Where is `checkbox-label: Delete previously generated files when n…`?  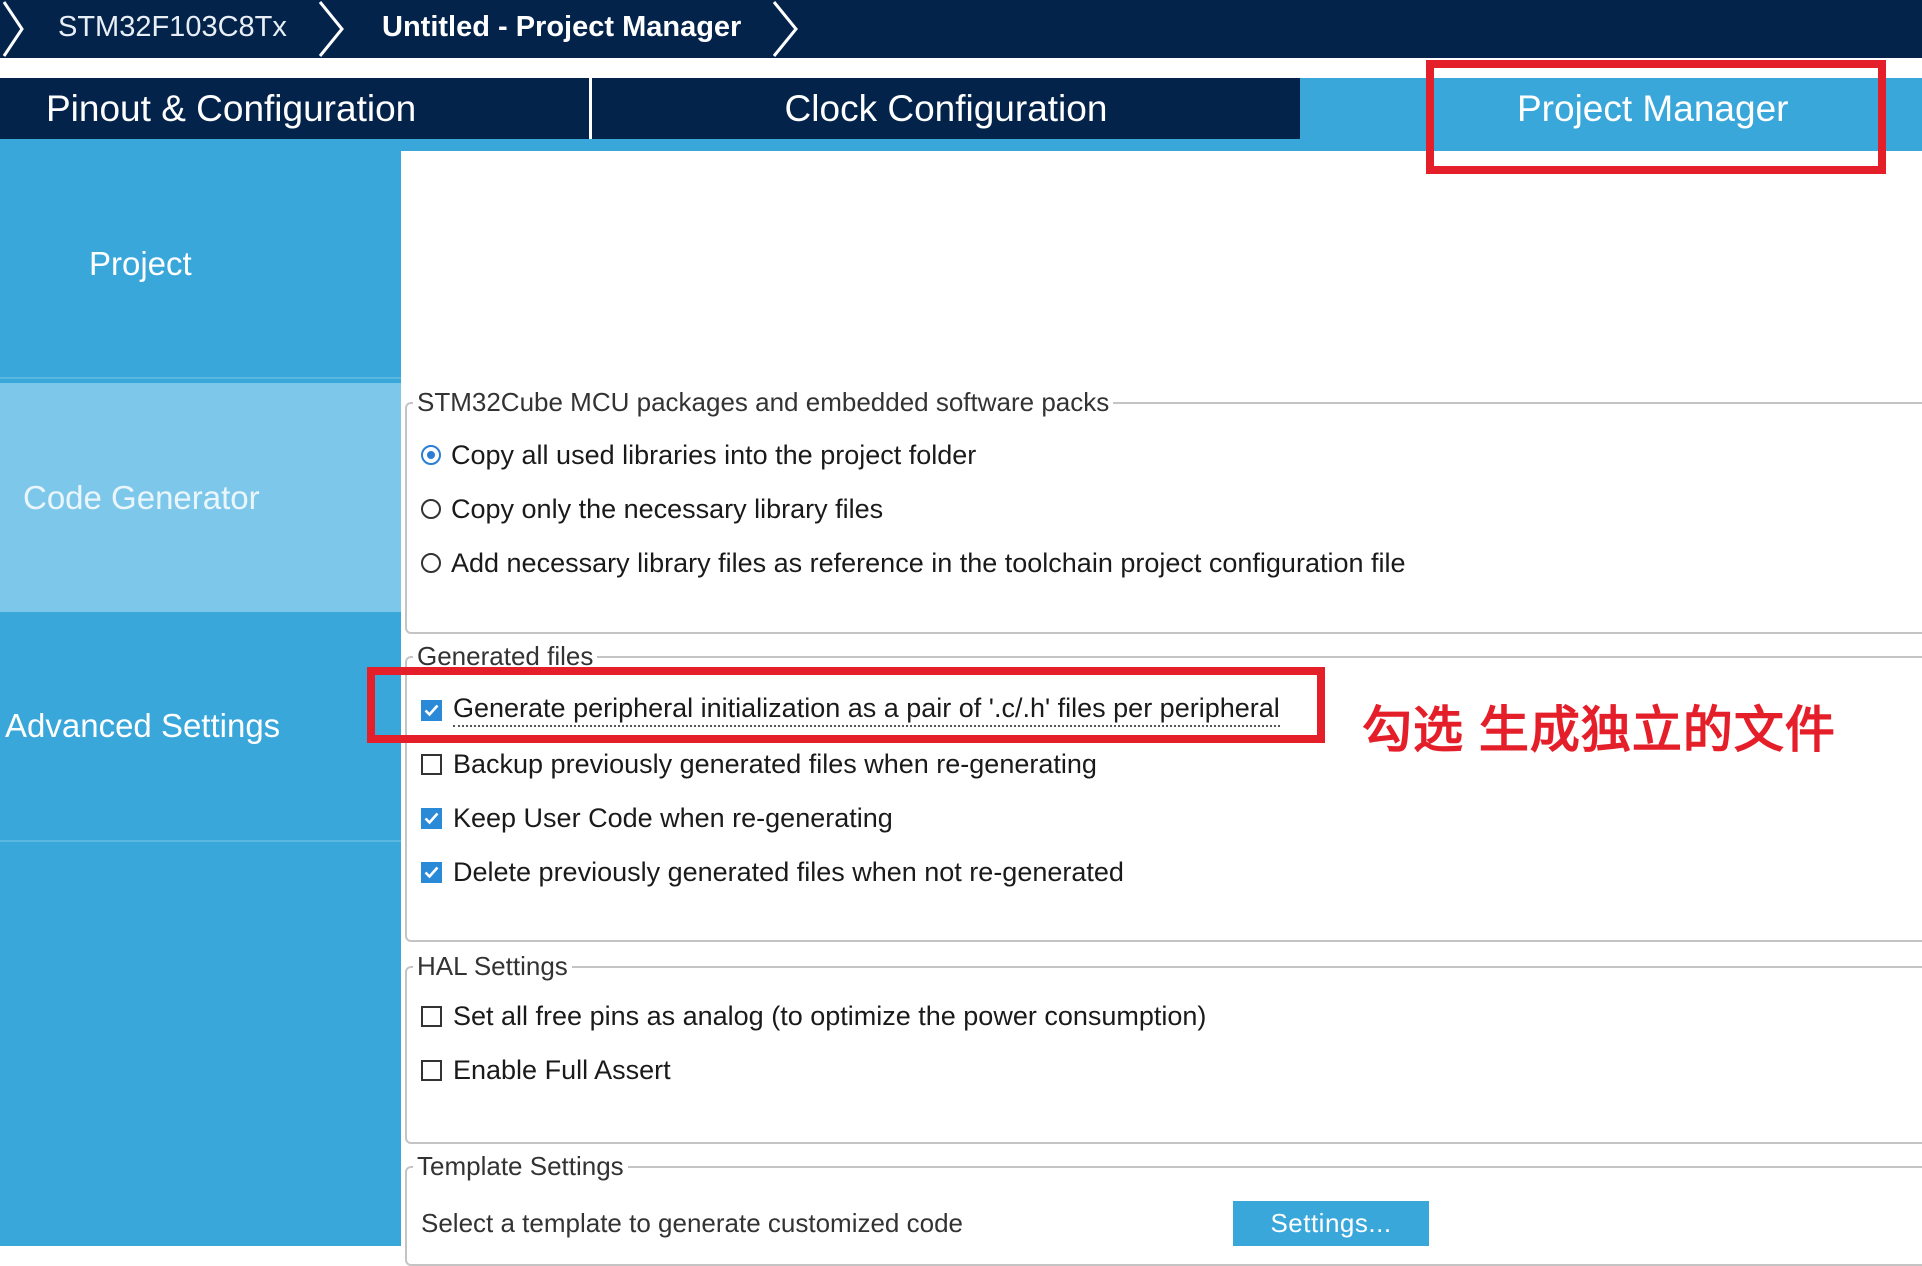 checkbox-label: Delete previously generated files when n… is located at coordinates (788, 871).